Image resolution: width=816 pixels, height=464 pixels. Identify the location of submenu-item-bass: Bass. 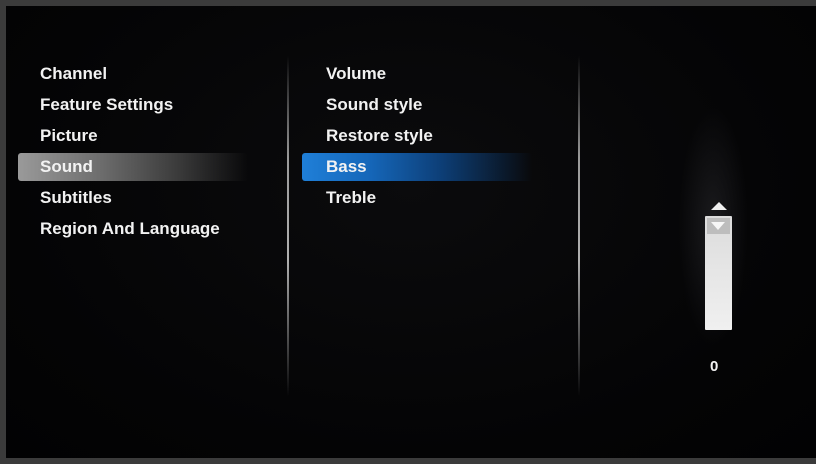
(432, 166).